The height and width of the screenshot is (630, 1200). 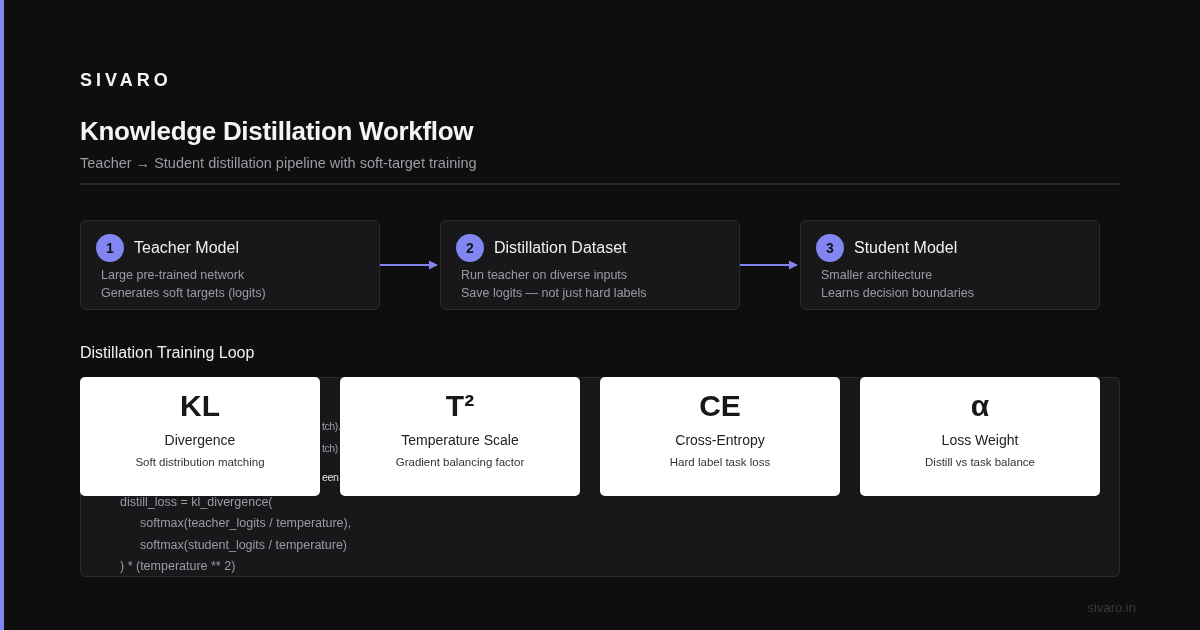 I want to click on page-subtitle: Teacher → Student distillation pipeline with soft-target training, so click(x=278, y=163).